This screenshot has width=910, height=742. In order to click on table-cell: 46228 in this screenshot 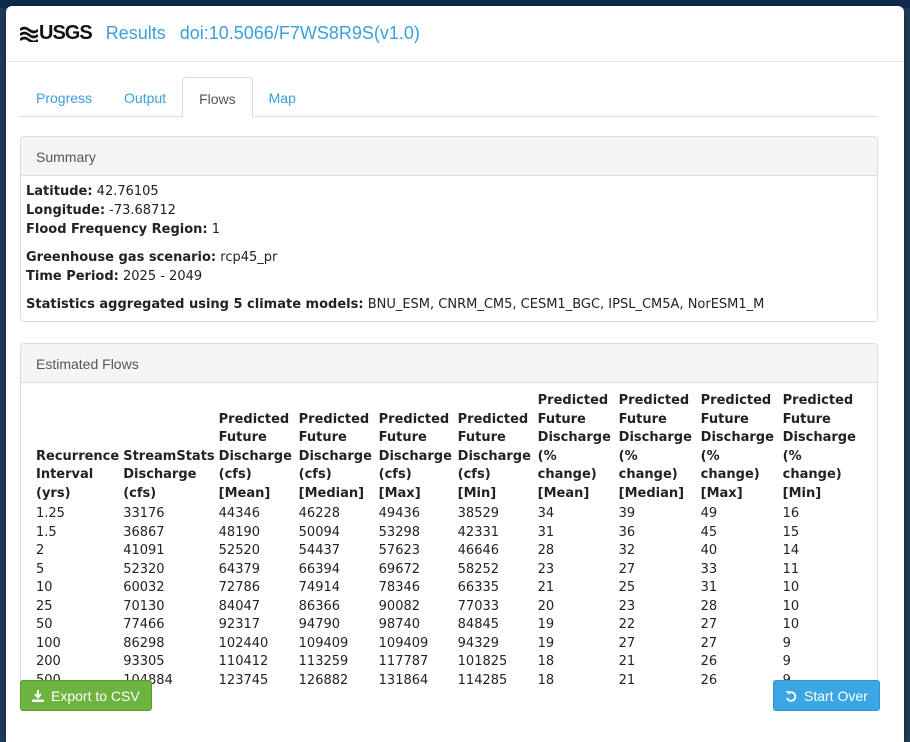, I will do `click(319, 513)`.